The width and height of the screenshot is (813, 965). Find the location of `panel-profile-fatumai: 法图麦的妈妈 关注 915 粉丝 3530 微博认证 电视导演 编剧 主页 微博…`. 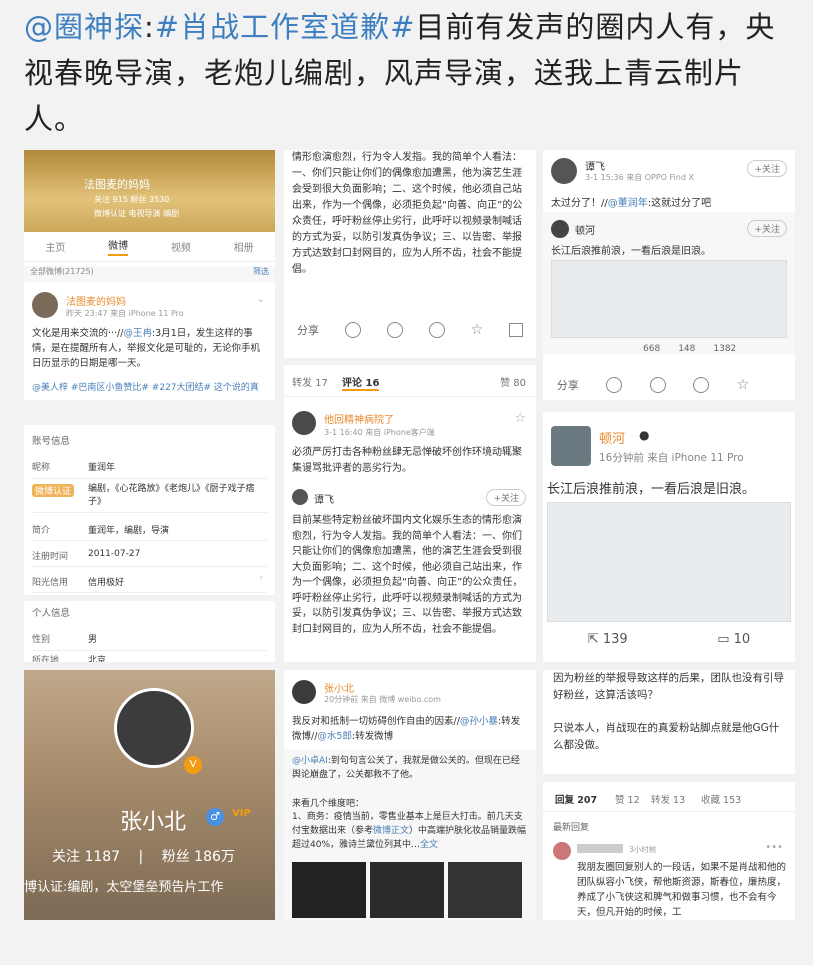

panel-profile-fatumai: 法图麦的妈妈 关注 915 粉丝 3530 微博认证 电视导演 编剧 主页 微博… is located at coordinates (149, 275).